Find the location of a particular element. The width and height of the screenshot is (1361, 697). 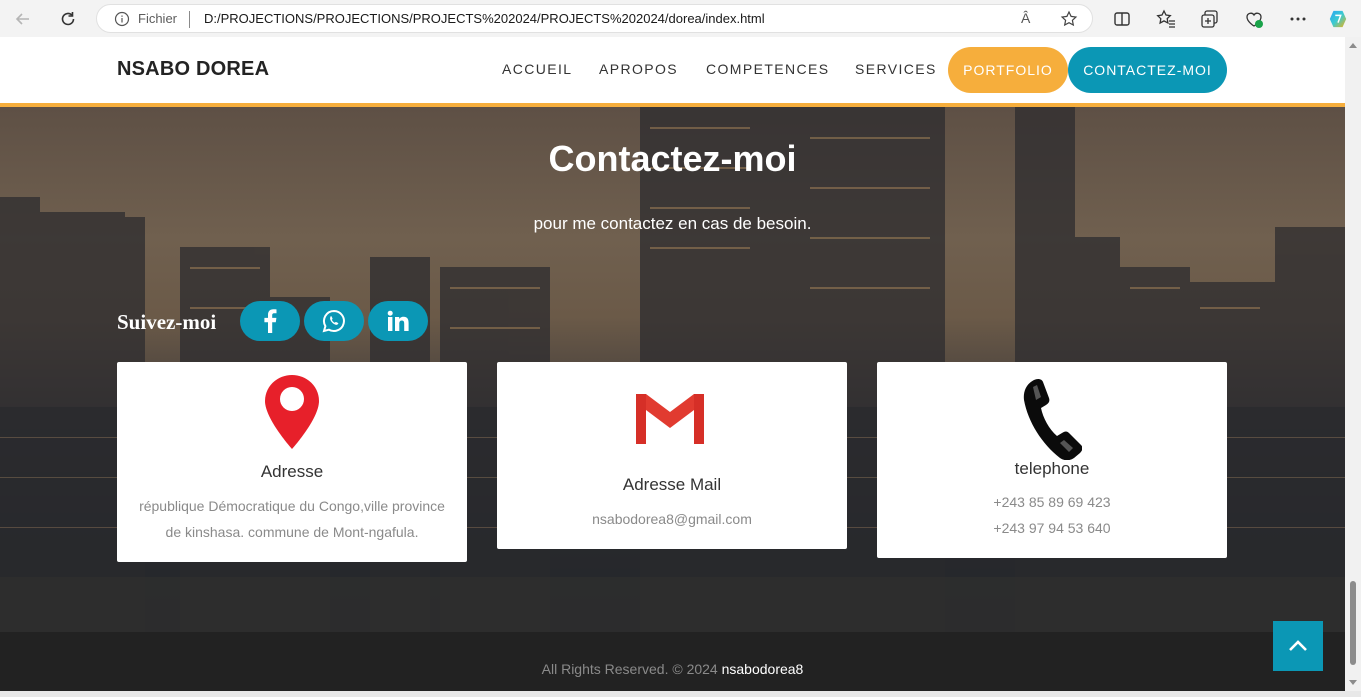

chevron-up-icon is located at coordinates (1298, 645).